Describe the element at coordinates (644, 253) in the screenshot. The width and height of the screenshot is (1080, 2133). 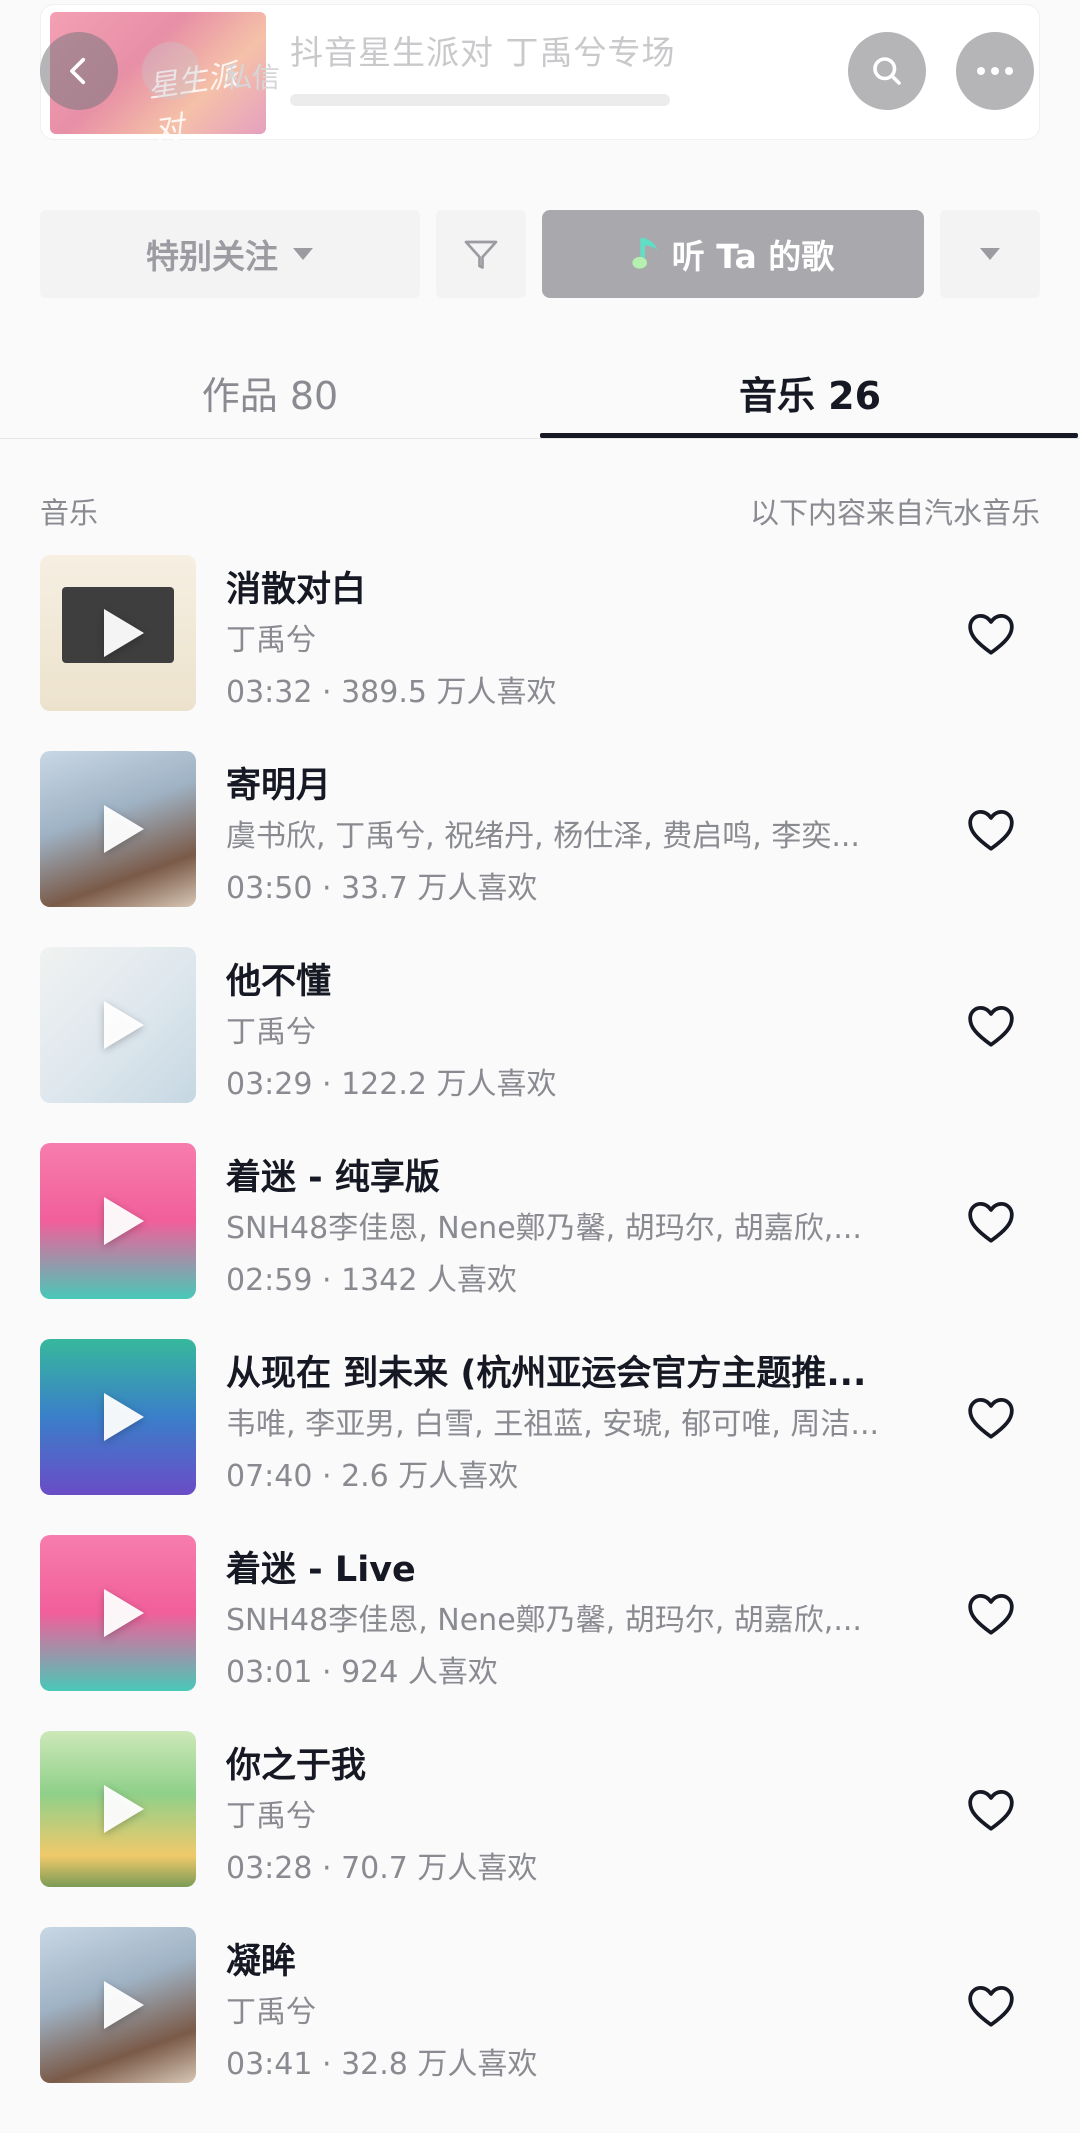
I see `music-note-icon` at that location.